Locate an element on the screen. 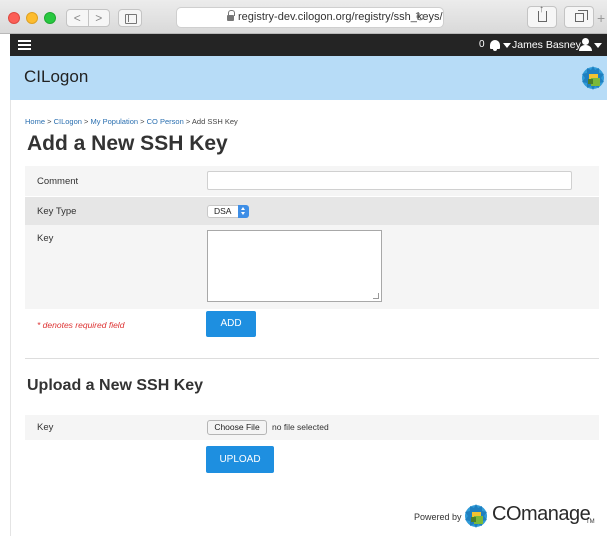 This screenshot has height=536, width=607. new-tab-icon: + is located at coordinates (601, 18).